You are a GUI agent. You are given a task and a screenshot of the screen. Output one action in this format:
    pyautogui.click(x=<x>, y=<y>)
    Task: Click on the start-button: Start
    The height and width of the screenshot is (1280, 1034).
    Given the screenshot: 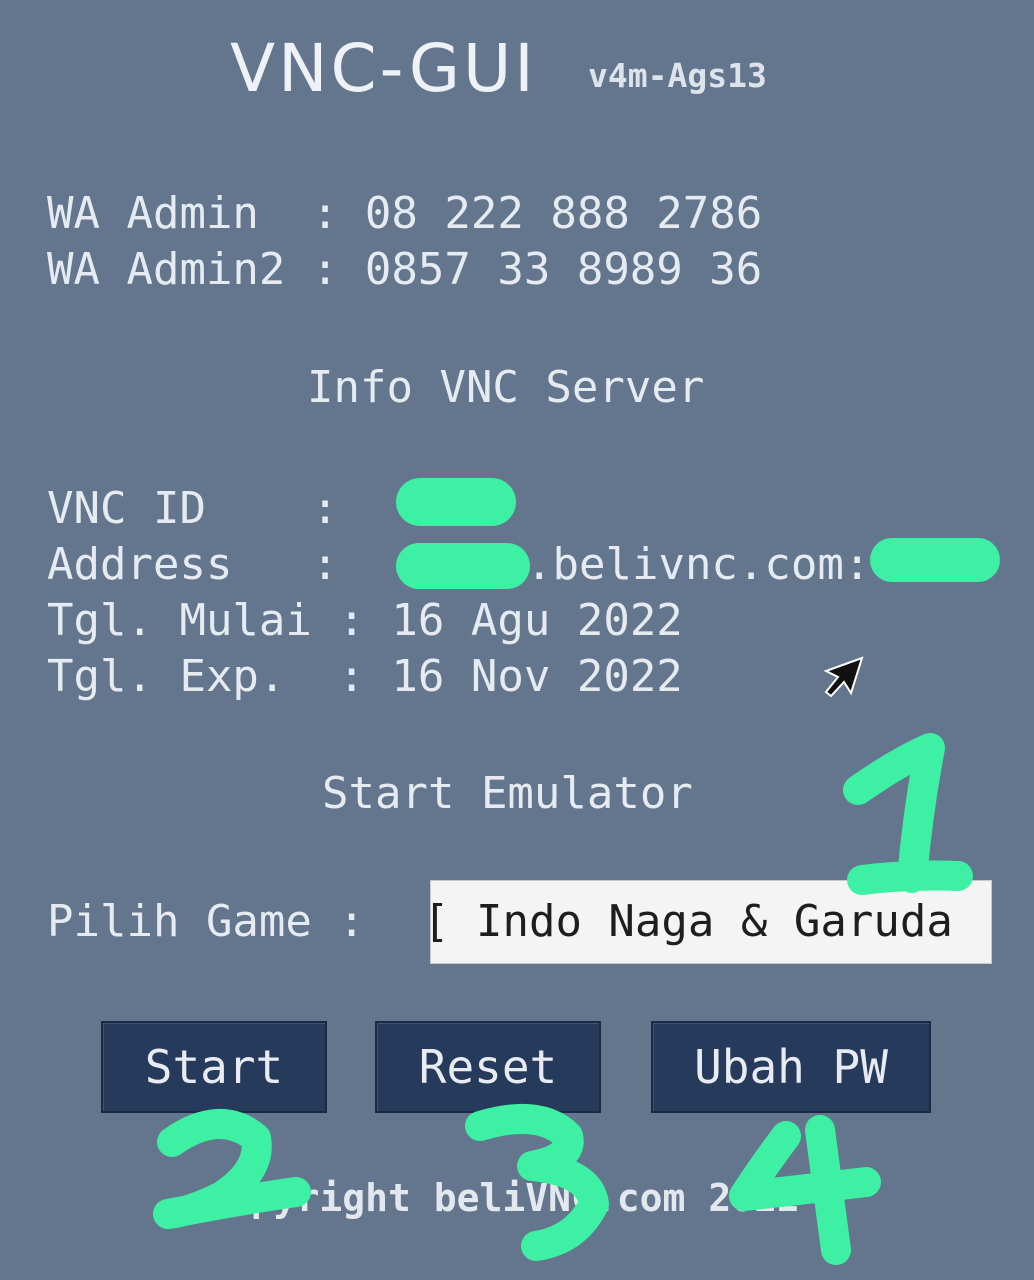 What is the action you would take?
    pyautogui.click(x=214, y=1067)
    